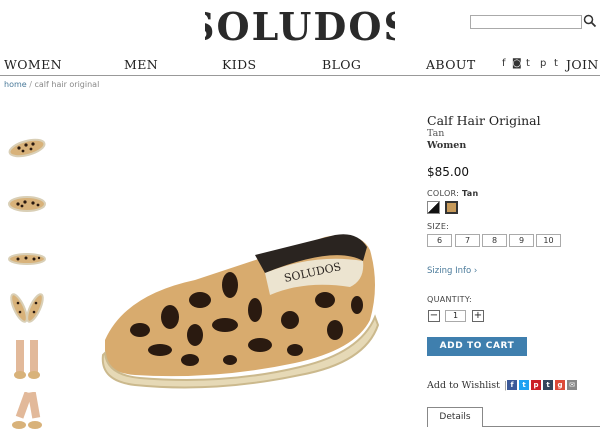  Describe the element at coordinates (521, 240) in the screenshot. I see `size-option-9: 9` at that location.